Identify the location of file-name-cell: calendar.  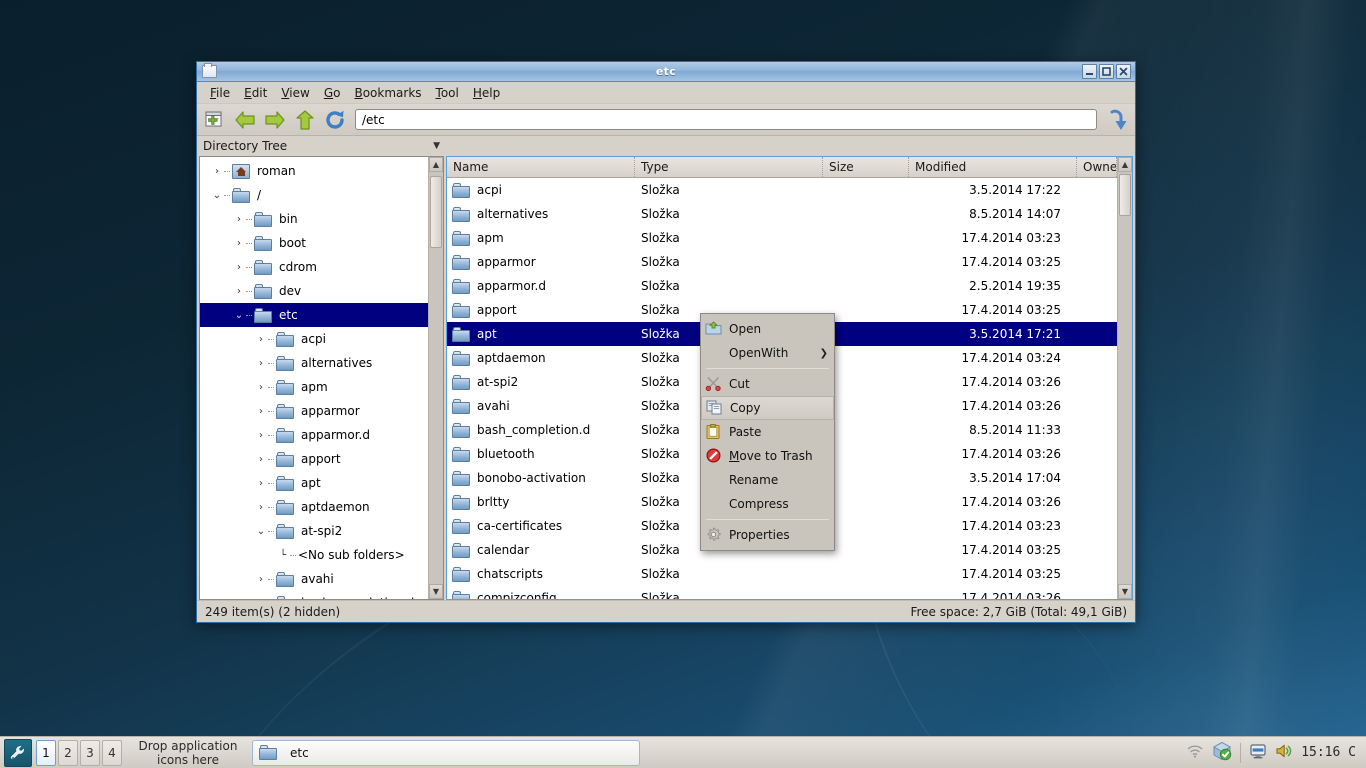
(541, 550).